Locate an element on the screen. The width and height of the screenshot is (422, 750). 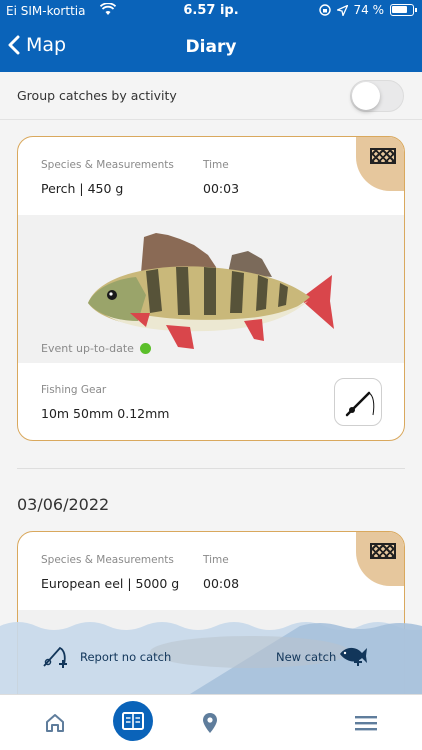
time-value: 00:03 is located at coordinates (221, 188).